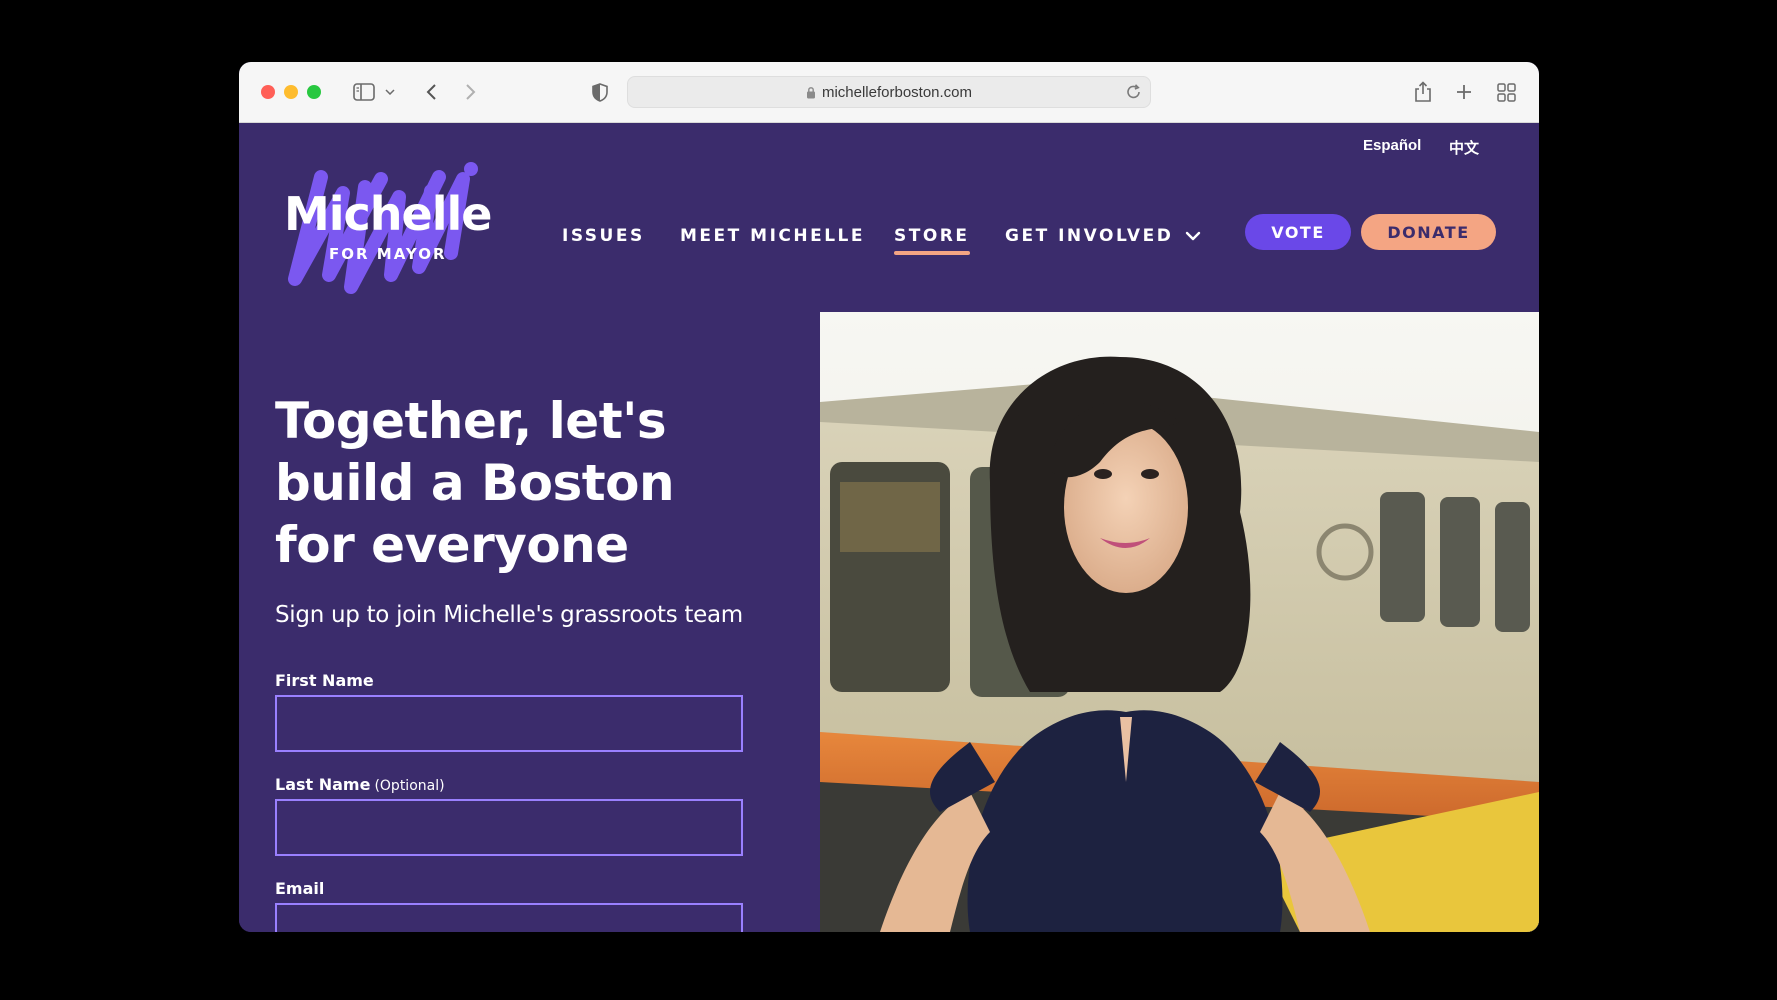  I want to click on site-logo: Michelle FOR MAYOR, so click(386, 227).